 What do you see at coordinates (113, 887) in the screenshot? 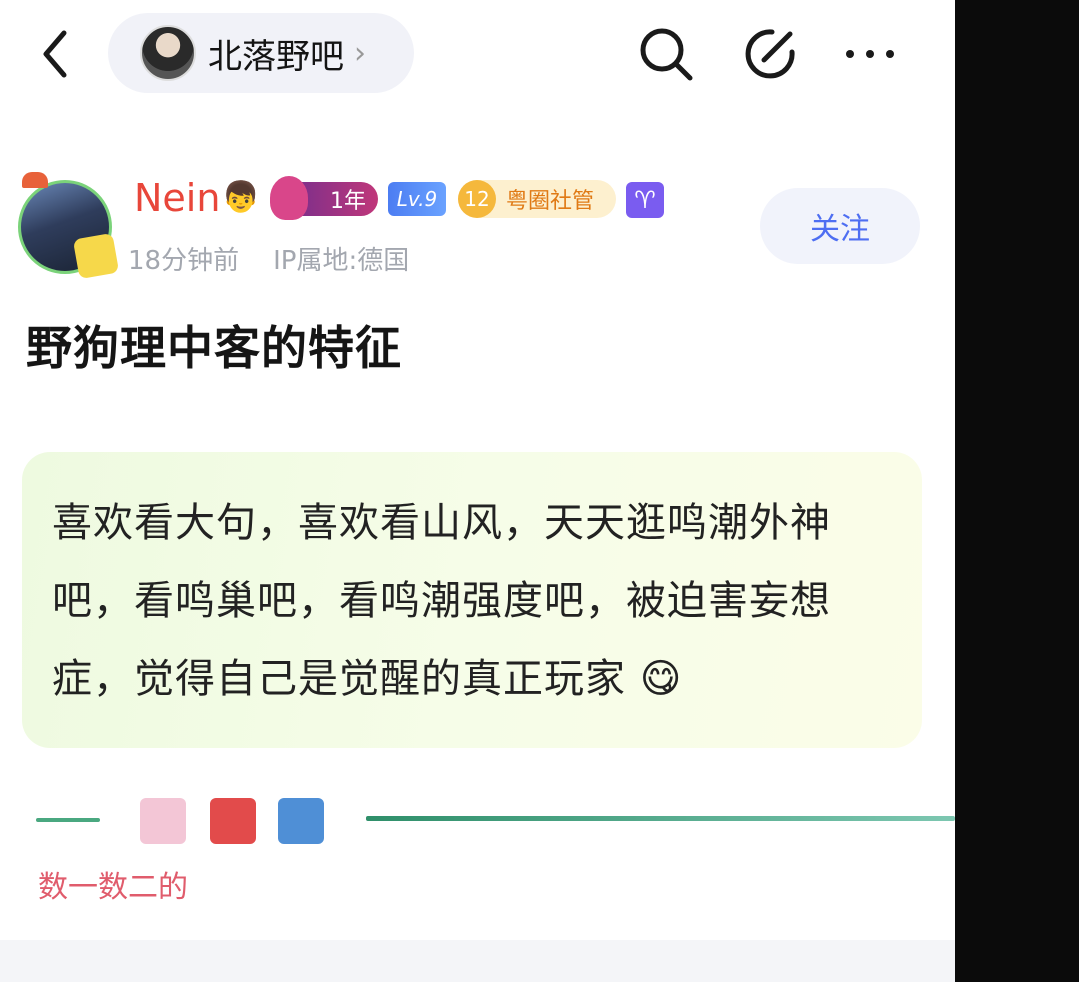
I see `signature-text: 数一数二的` at bounding box center [113, 887].